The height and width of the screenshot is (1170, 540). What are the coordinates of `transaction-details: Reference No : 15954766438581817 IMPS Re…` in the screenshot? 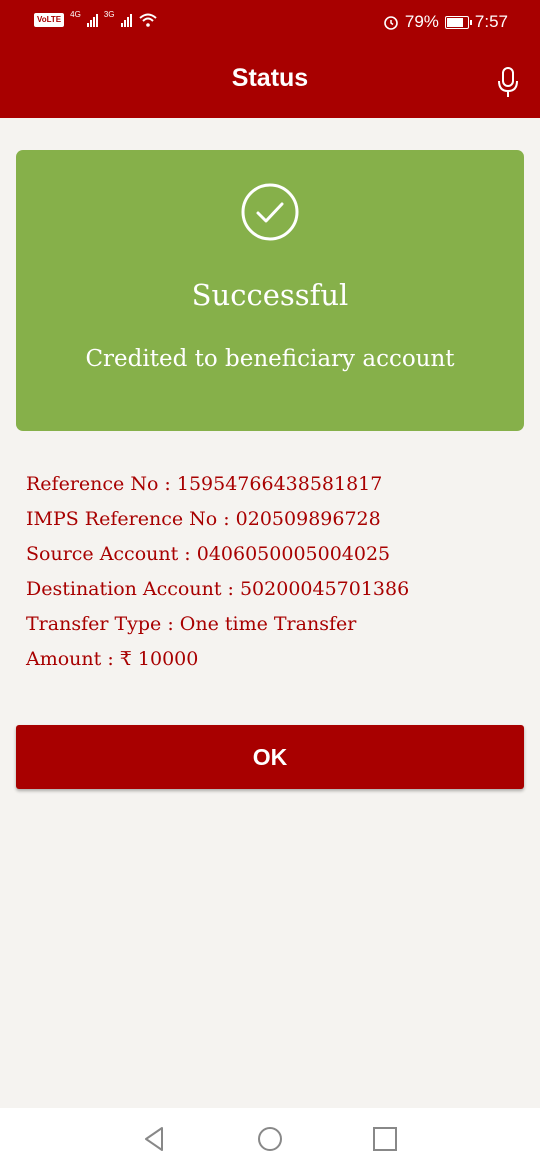 It's located at (217, 575).